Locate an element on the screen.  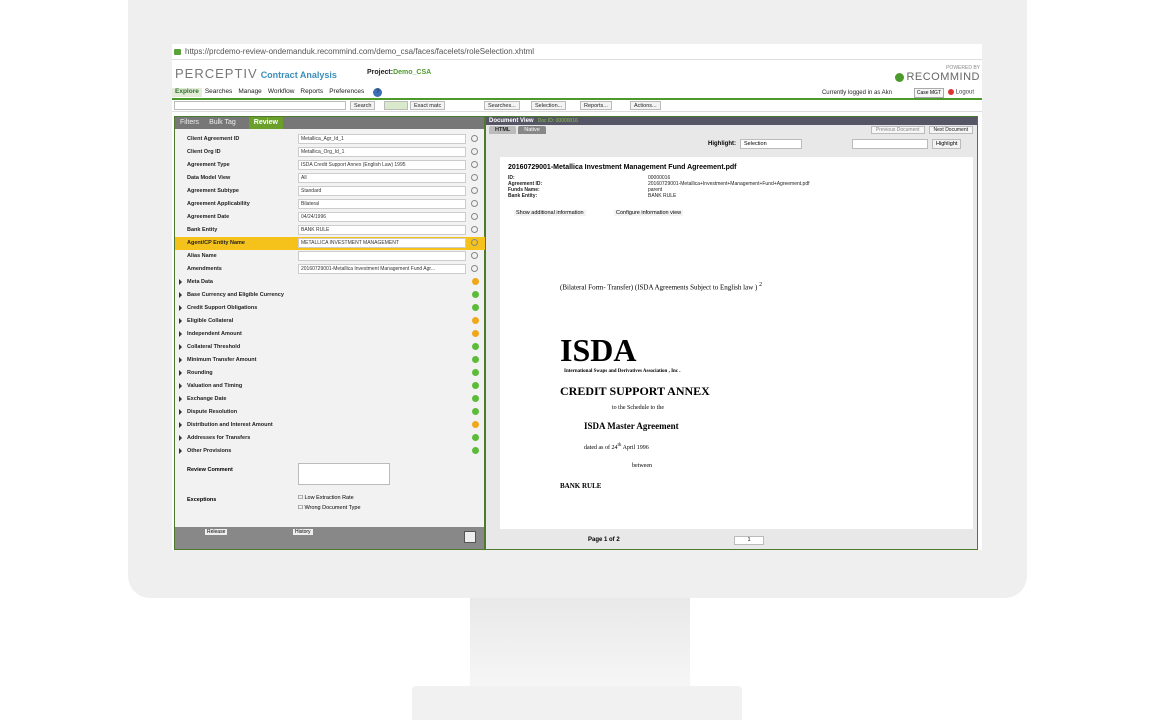
field-value: METALLICA INVESTMENT MANAGEMENT is located at coordinates (382, 243).